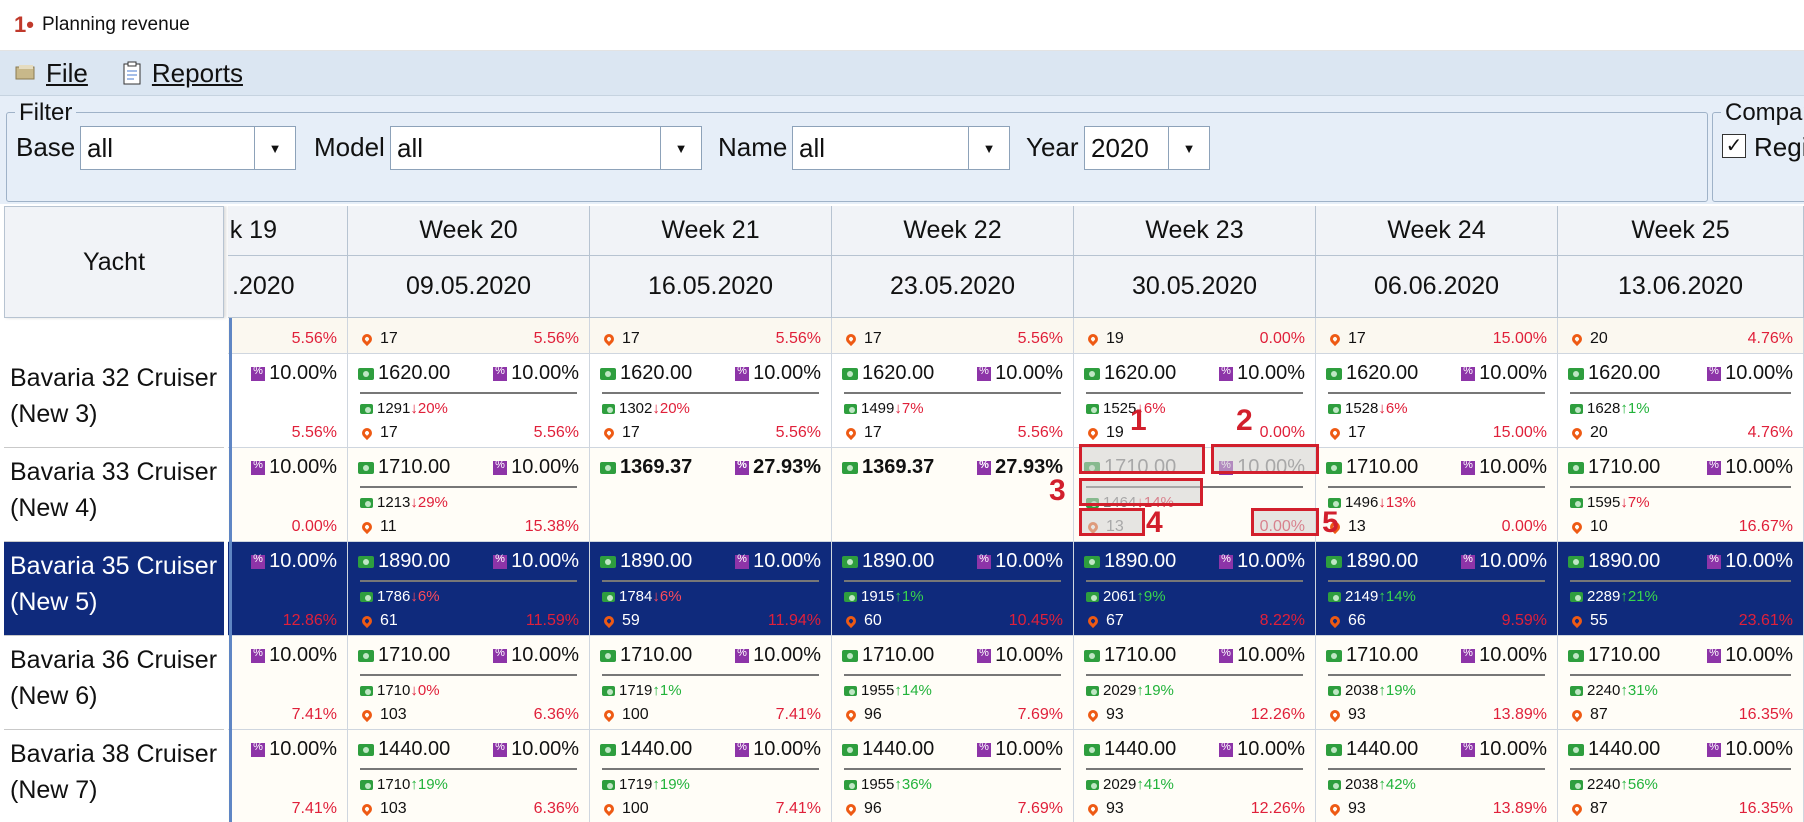  I want to click on price-text: 1620.00, so click(1614, 373).